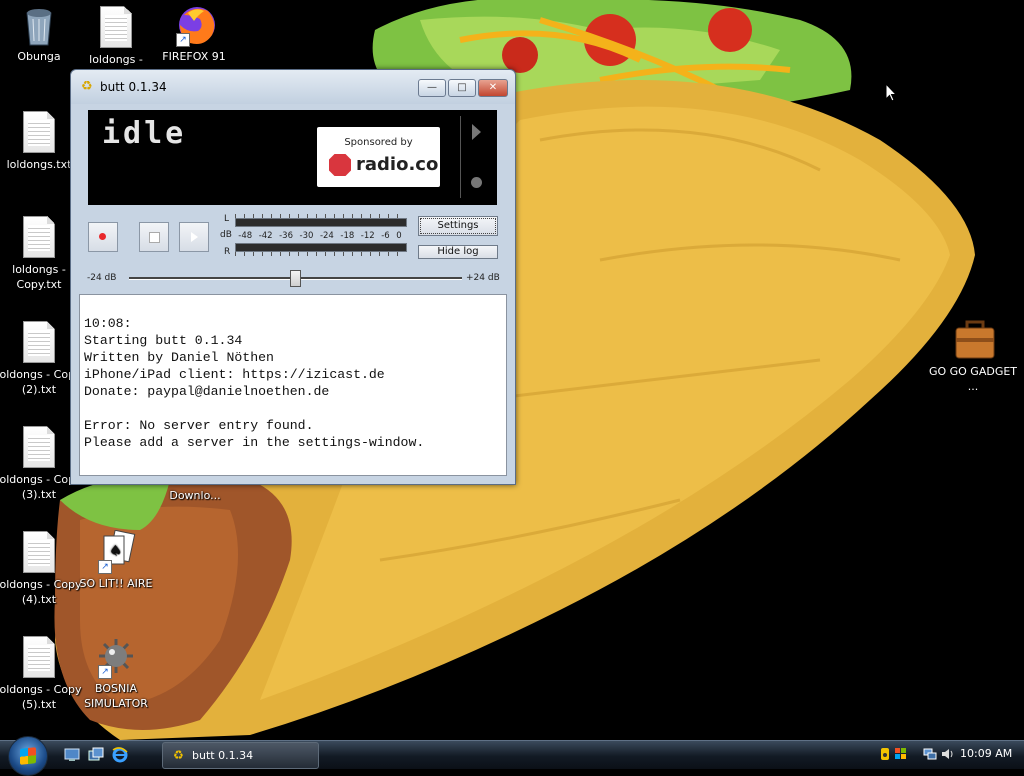  I want to click on windows-logo-icon, so click(28, 756).